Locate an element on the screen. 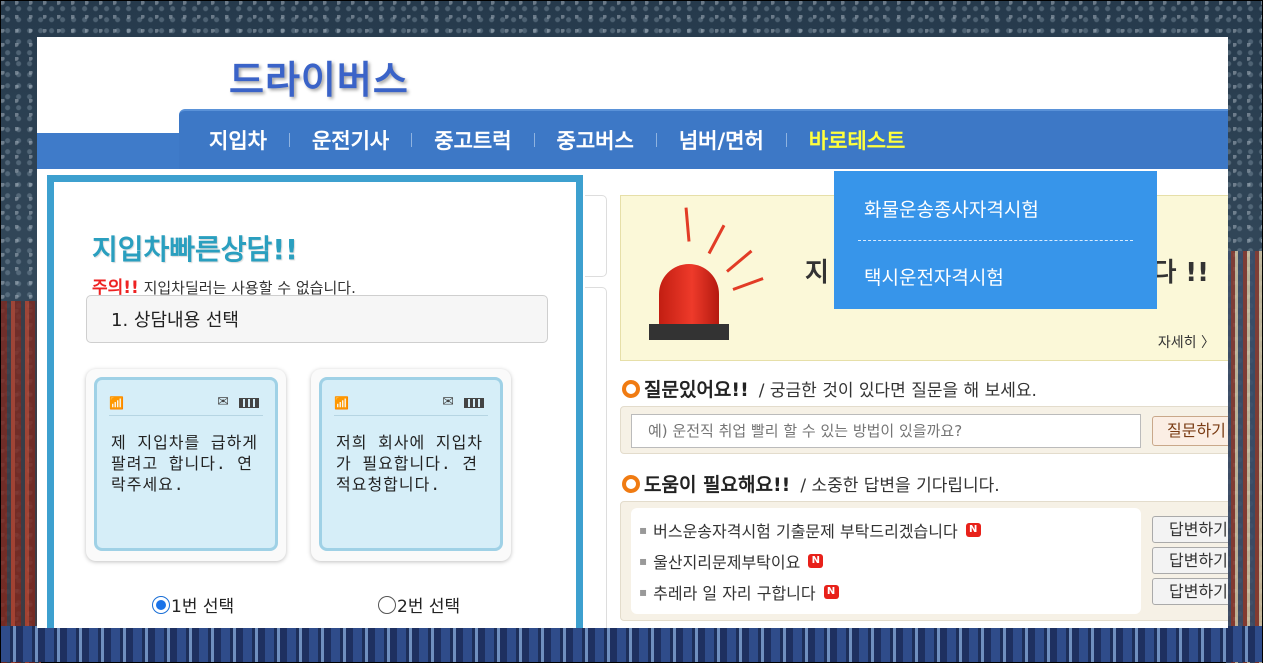  card-message: 저희 회사에 지입차가 필요합니다. 견적요청합니다. is located at coordinates (410, 463).